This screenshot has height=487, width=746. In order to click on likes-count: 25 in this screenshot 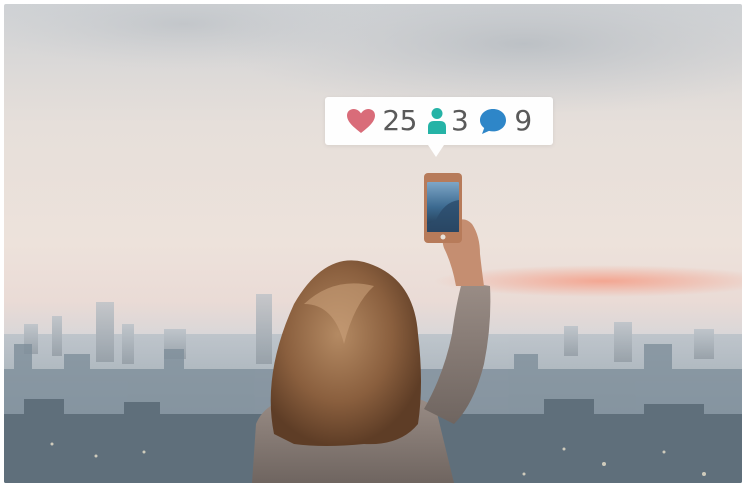, I will do `click(399, 120)`.